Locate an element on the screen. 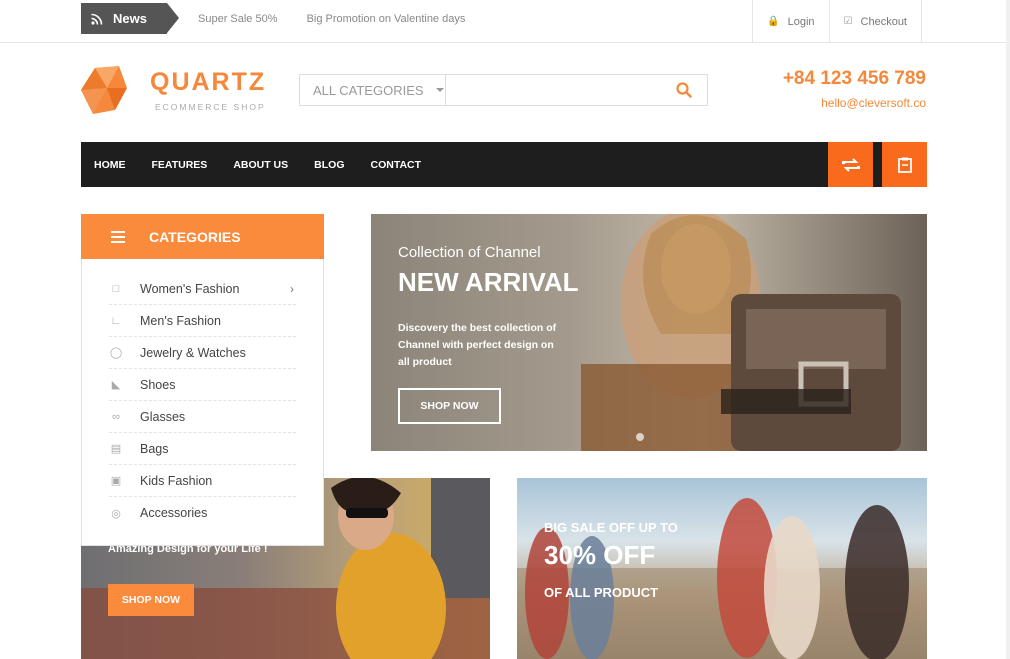 Image resolution: width=1010 pixels, height=659 pixels. news-tag: News is located at coordinates (130, 18).